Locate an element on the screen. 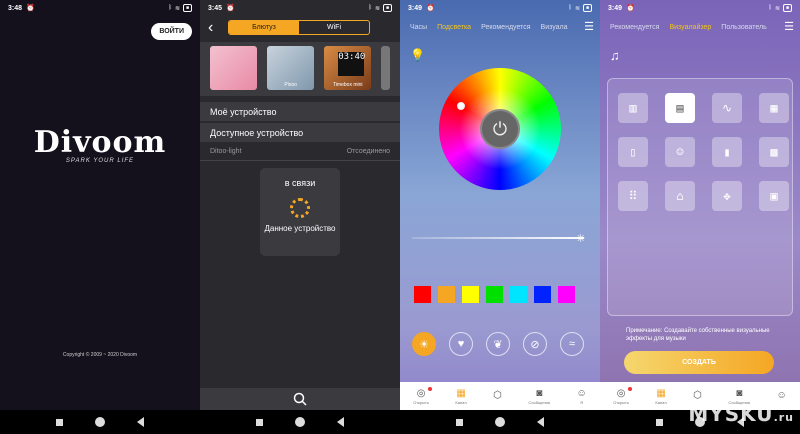 This screenshot has height=434, width=800. top-bar: ‹ Блютуз WiFi is located at coordinates (300, 28).